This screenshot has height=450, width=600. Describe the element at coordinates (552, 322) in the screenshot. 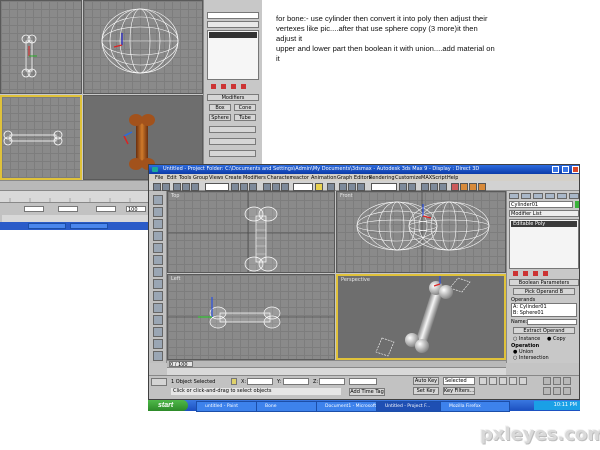

I see `operand-name-field` at that location.